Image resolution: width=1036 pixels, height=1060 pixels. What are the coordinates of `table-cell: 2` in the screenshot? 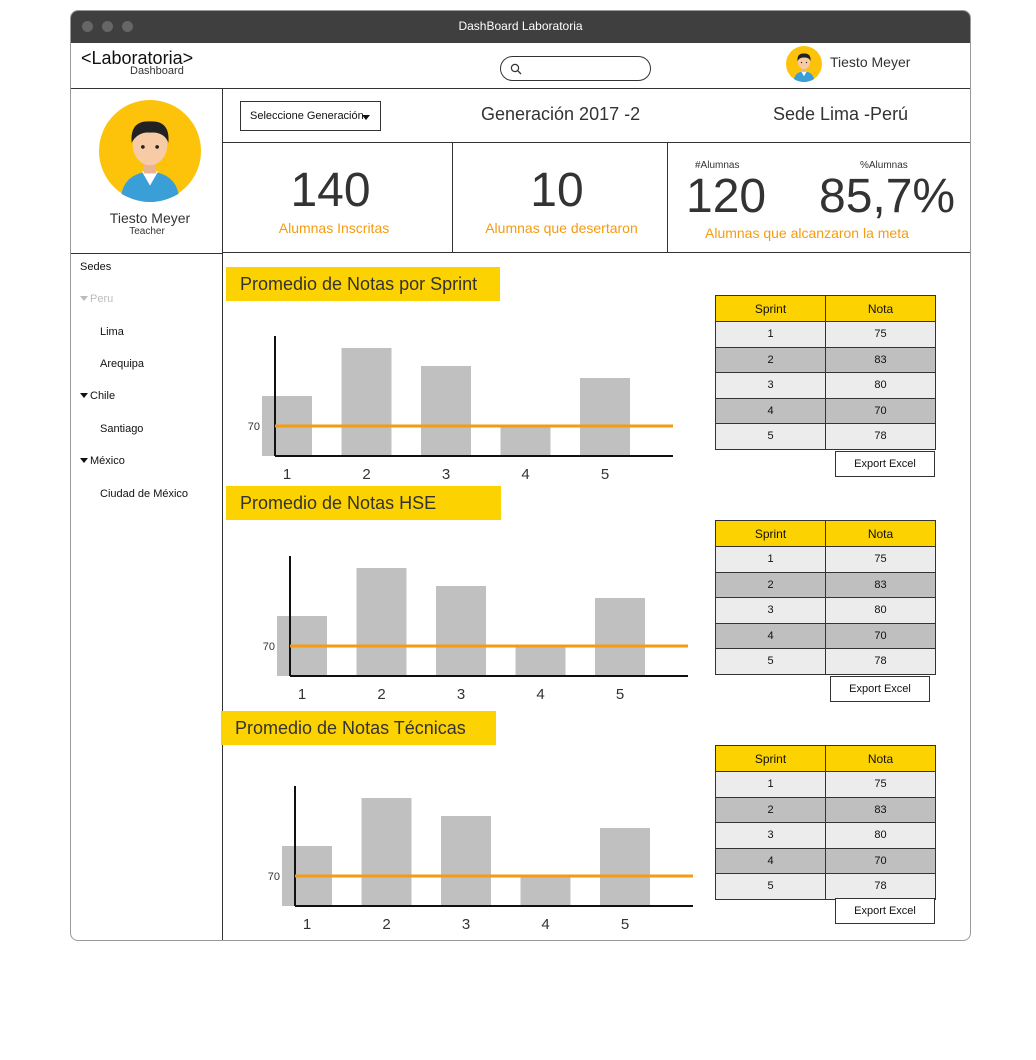 It's located at (770, 809).